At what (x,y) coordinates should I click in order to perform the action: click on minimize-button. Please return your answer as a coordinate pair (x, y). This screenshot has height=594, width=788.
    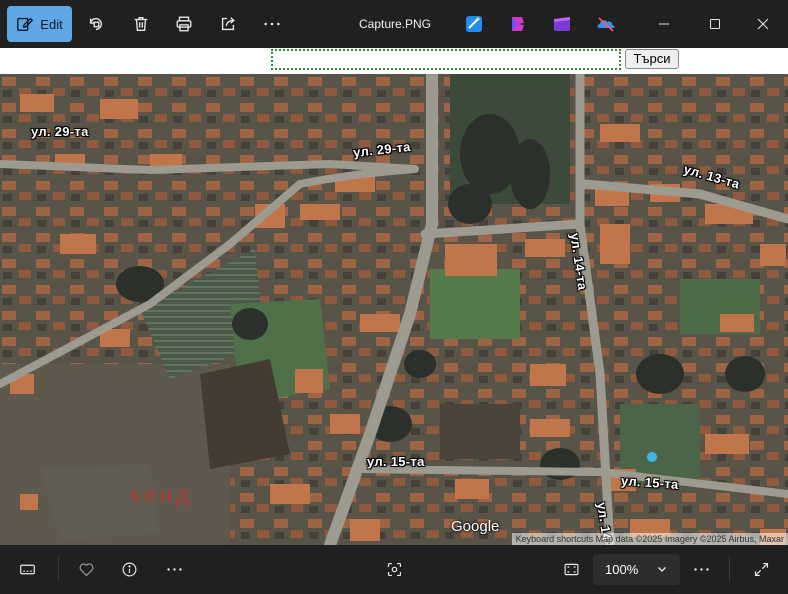
    Looking at the image, I should click on (664, 24).